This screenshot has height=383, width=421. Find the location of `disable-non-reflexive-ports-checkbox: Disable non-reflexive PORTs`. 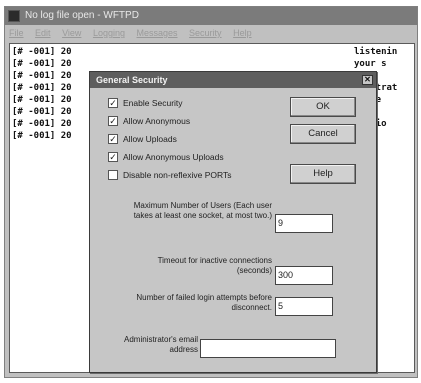

disable-non-reflexive-ports-checkbox: Disable non-reflexive PORTs is located at coordinates (193, 176).